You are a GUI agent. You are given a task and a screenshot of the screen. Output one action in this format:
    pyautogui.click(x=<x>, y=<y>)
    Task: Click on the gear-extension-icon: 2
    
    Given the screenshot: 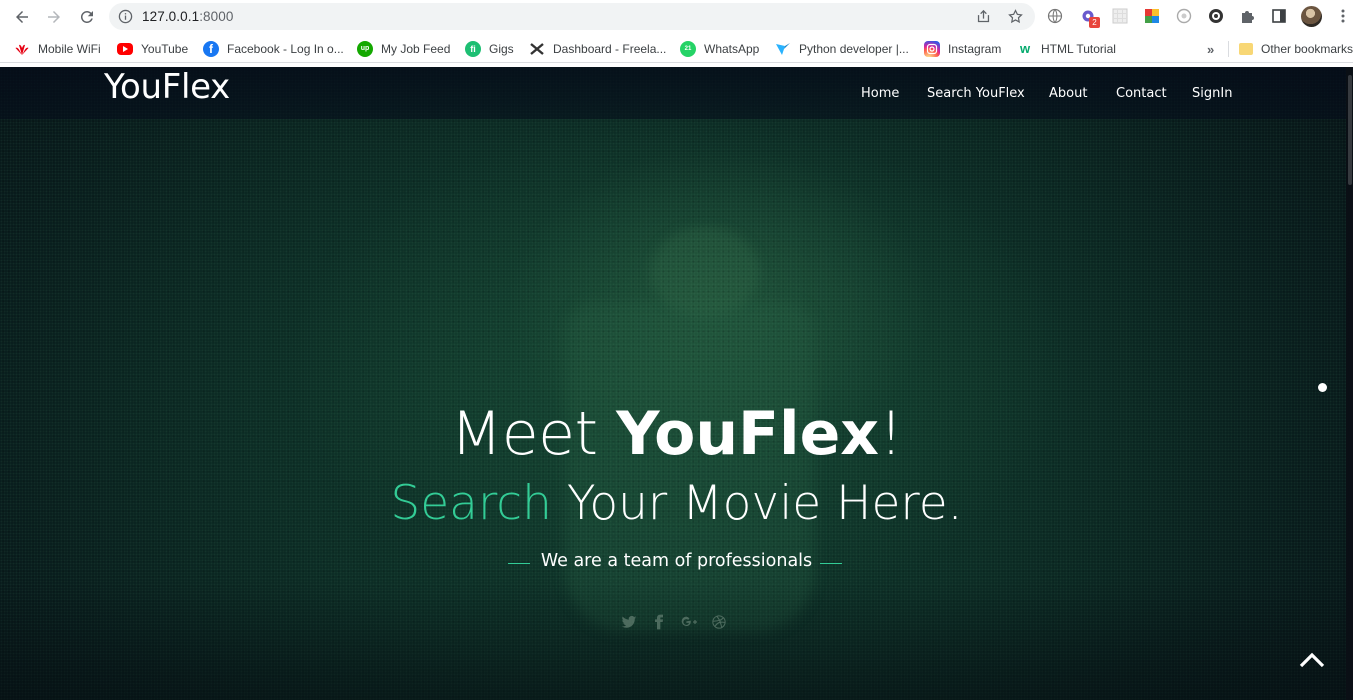 What is the action you would take?
    pyautogui.click(x=1089, y=17)
    